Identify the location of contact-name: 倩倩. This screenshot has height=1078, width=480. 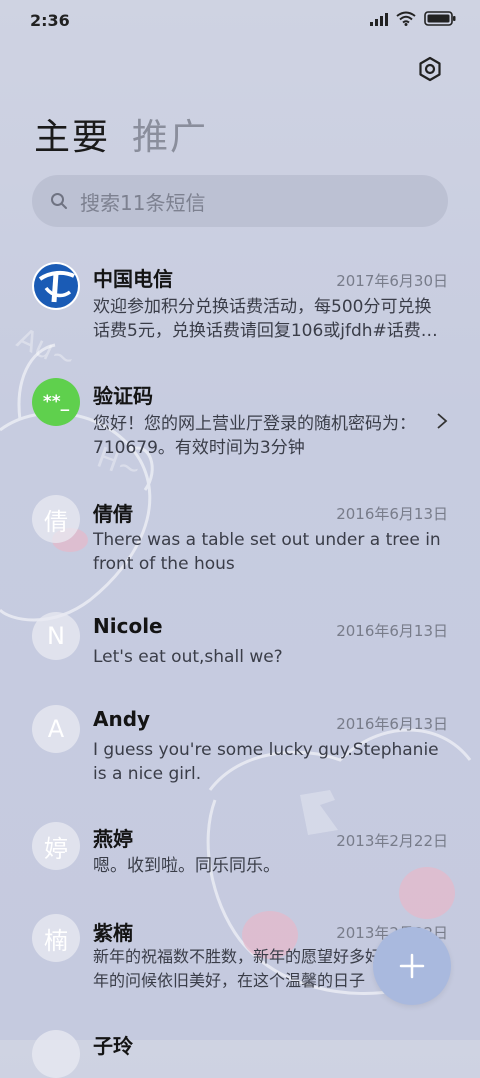
(113, 514).